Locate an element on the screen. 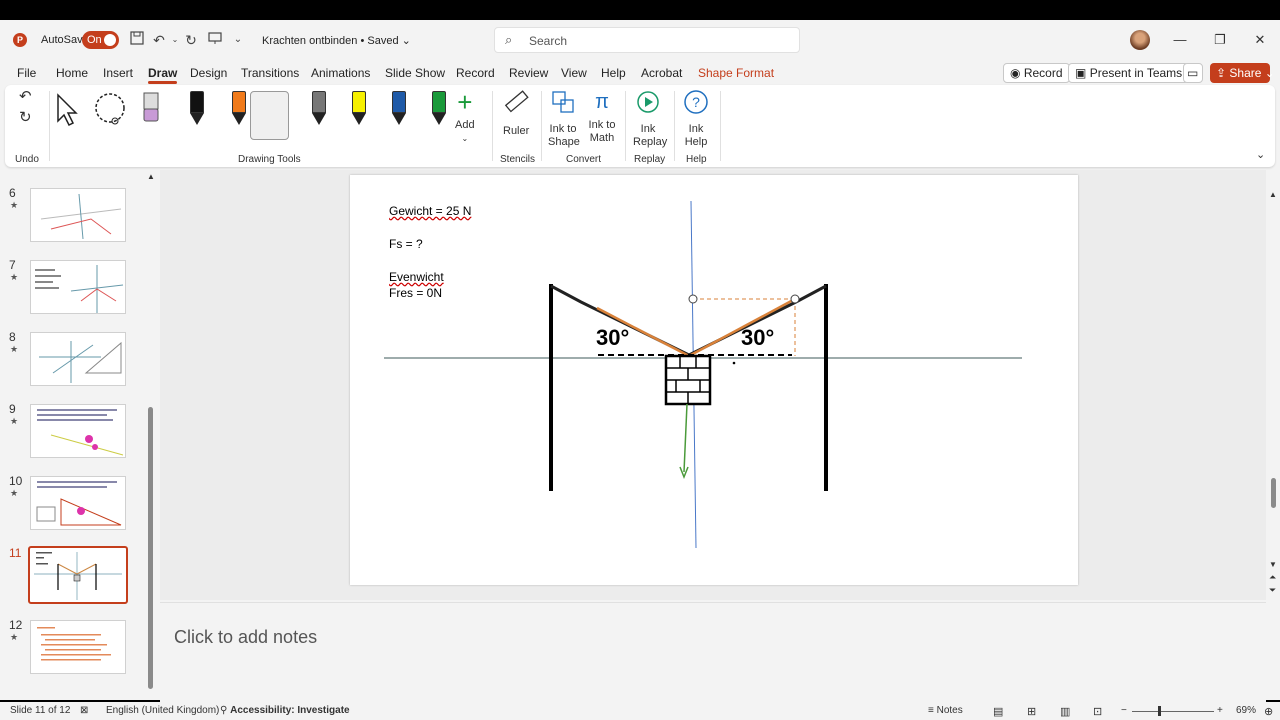  tab-animations: Animations is located at coordinates (340, 73).